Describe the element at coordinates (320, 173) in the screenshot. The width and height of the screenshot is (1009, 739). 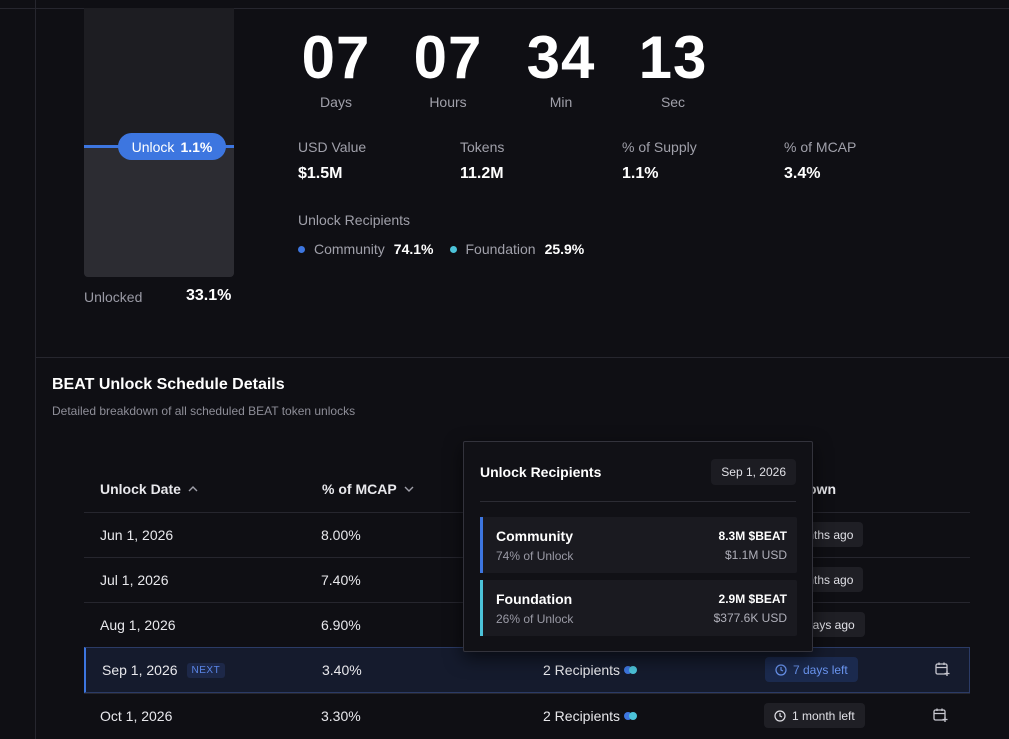
I see `stat-value: $1.5M` at that location.